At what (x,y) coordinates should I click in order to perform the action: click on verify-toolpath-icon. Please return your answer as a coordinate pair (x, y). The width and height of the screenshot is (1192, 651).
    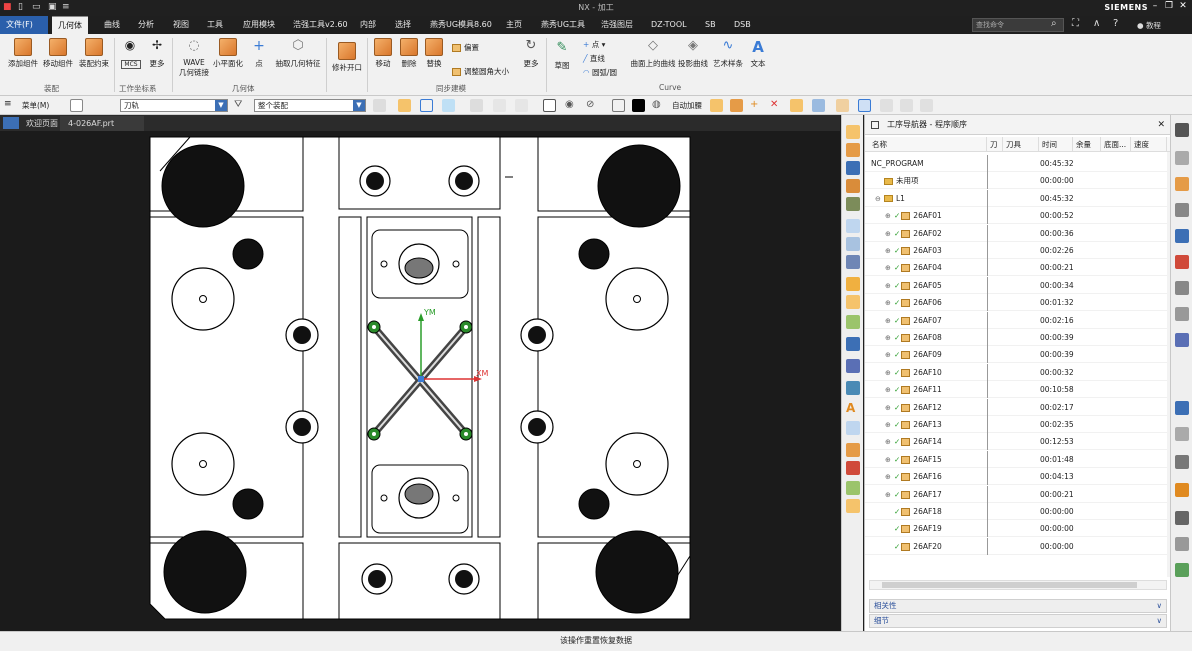
    Looking at the image, I should click on (853, 284).